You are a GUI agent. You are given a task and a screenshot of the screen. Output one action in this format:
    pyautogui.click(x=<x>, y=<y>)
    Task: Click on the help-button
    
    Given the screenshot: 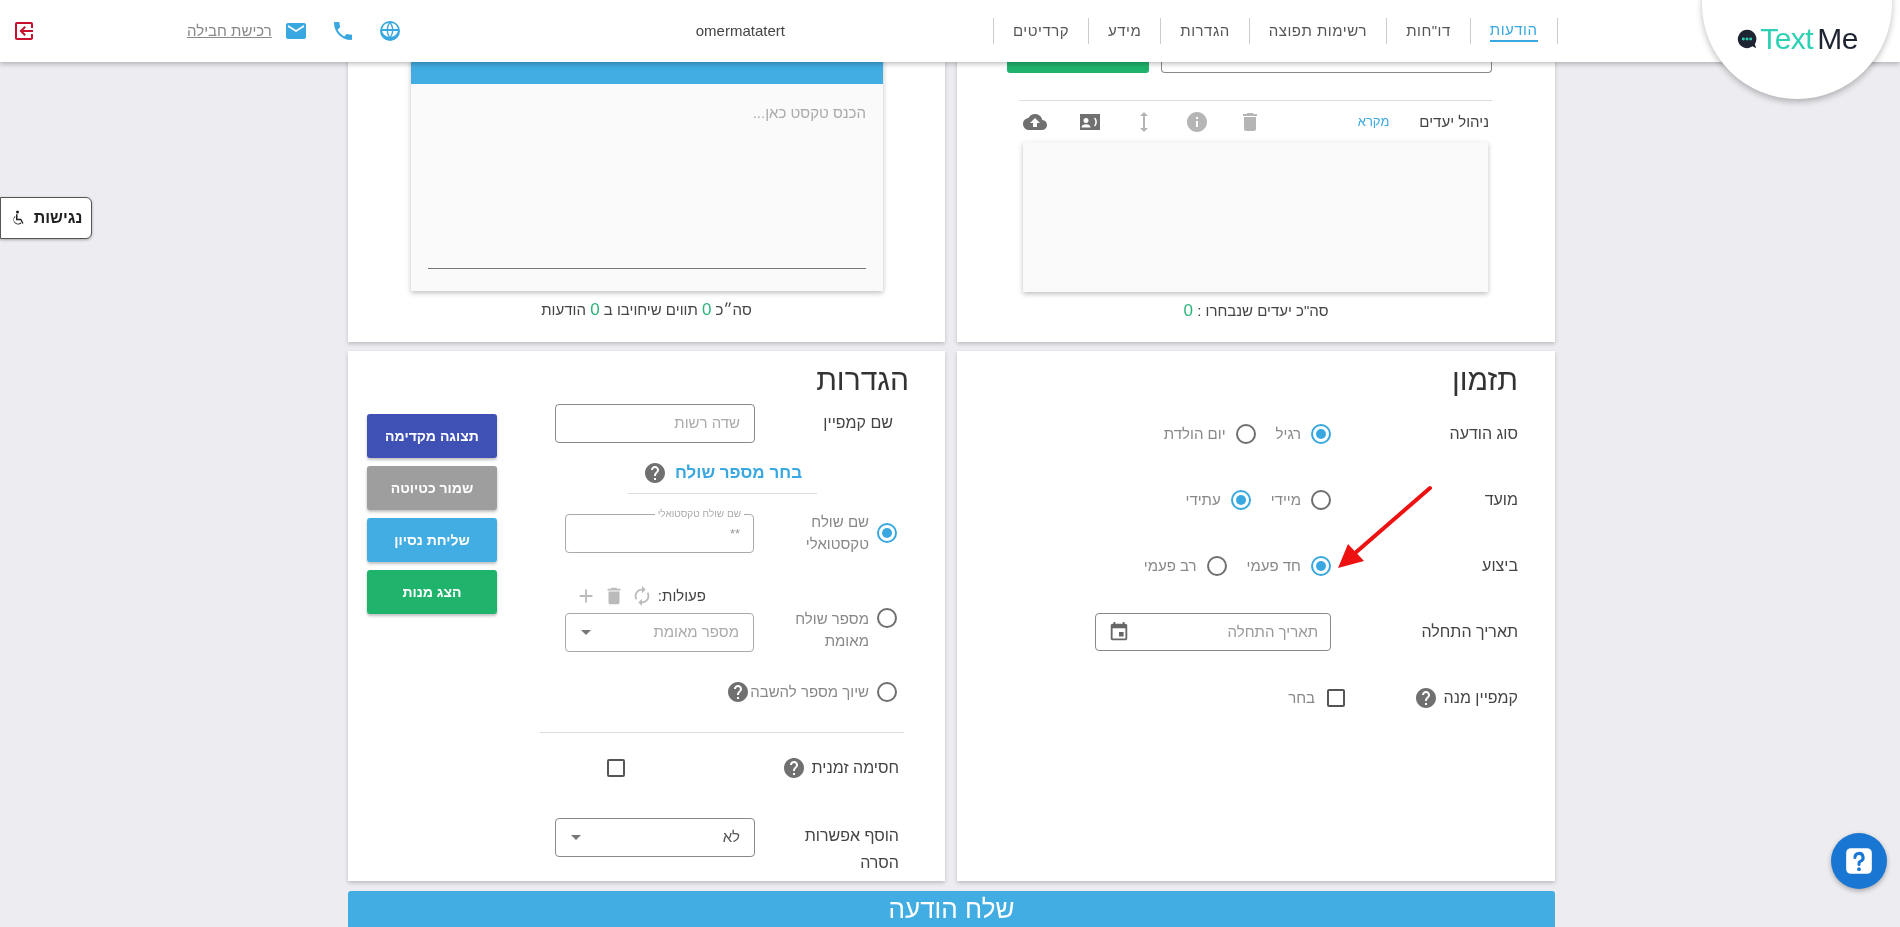 What is the action you would take?
    pyautogui.click(x=1859, y=861)
    